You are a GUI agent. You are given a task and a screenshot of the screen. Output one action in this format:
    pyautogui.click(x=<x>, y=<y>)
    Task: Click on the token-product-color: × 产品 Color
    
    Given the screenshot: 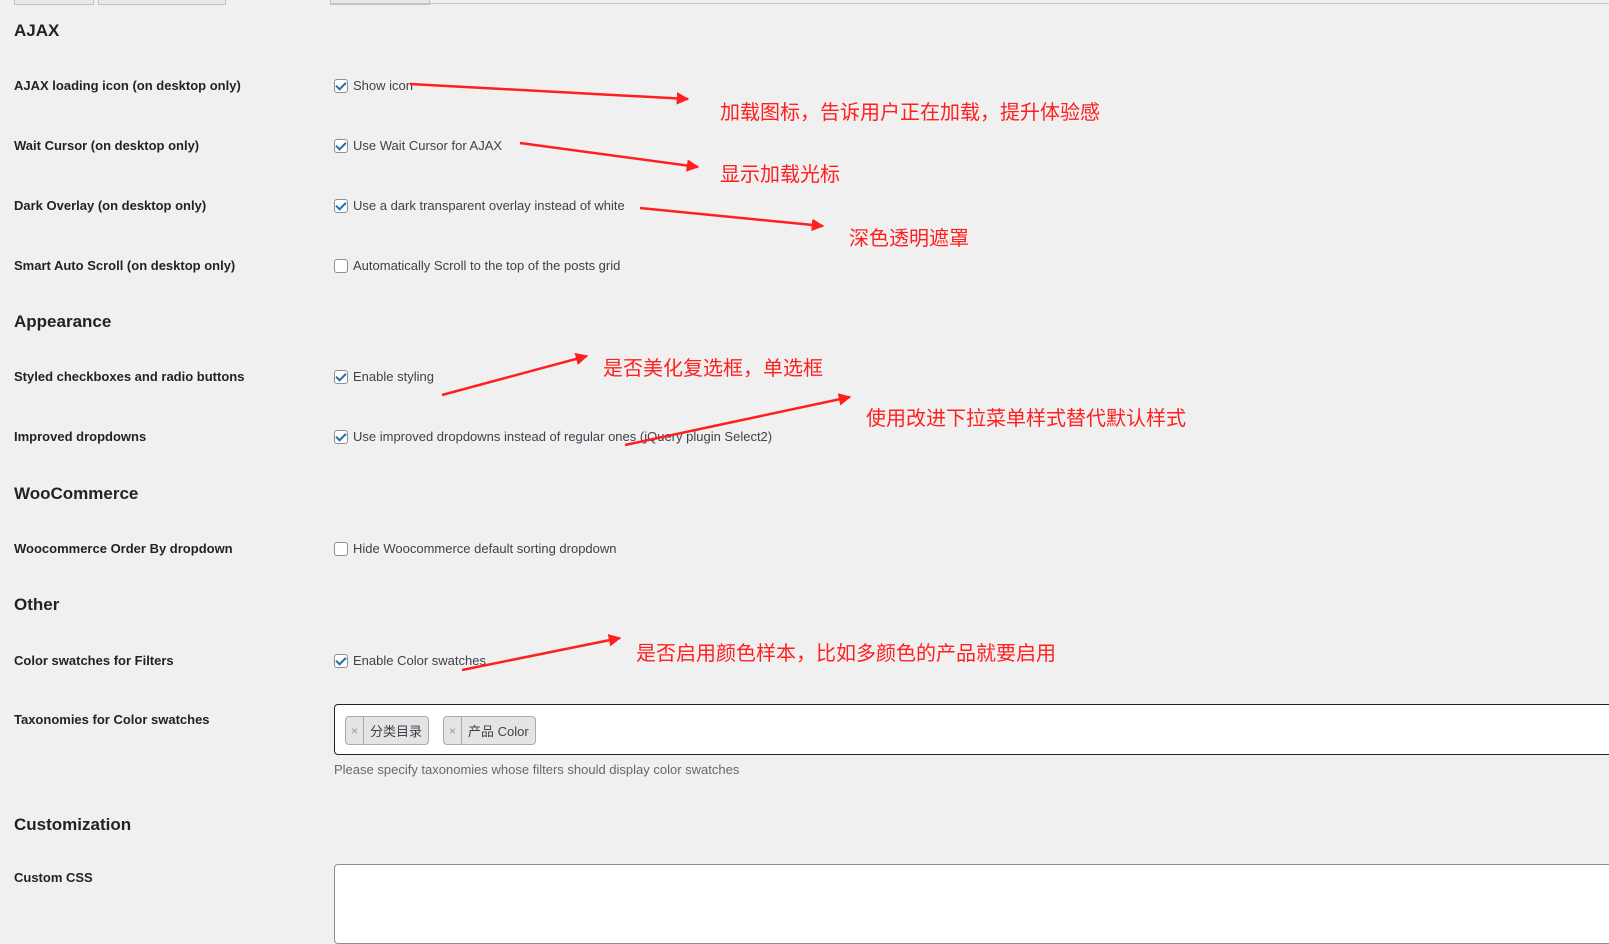 What is the action you would take?
    pyautogui.click(x=489, y=730)
    